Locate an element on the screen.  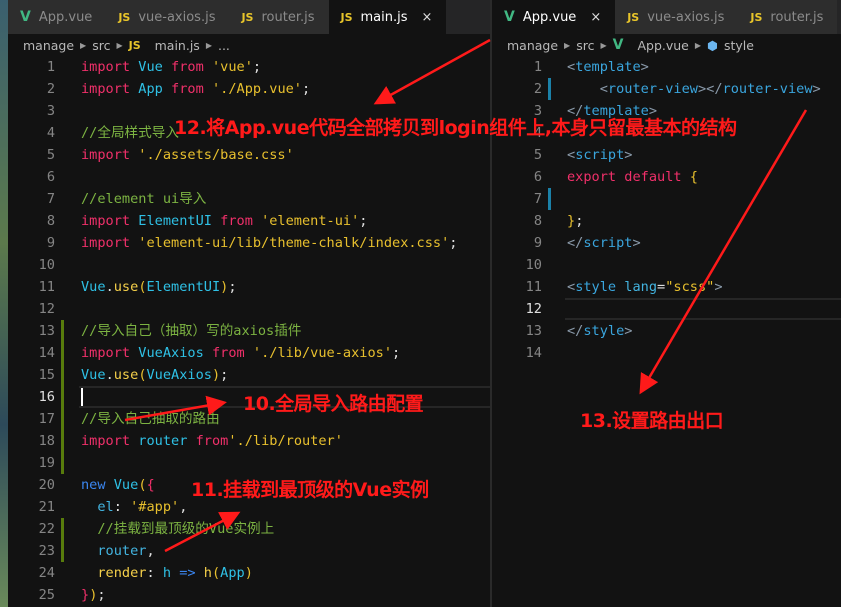
annotation-12: 12.将App.vue代码全部拷贝到login组件上,本身只留最基本的结构 is located at coordinates (455, 128).